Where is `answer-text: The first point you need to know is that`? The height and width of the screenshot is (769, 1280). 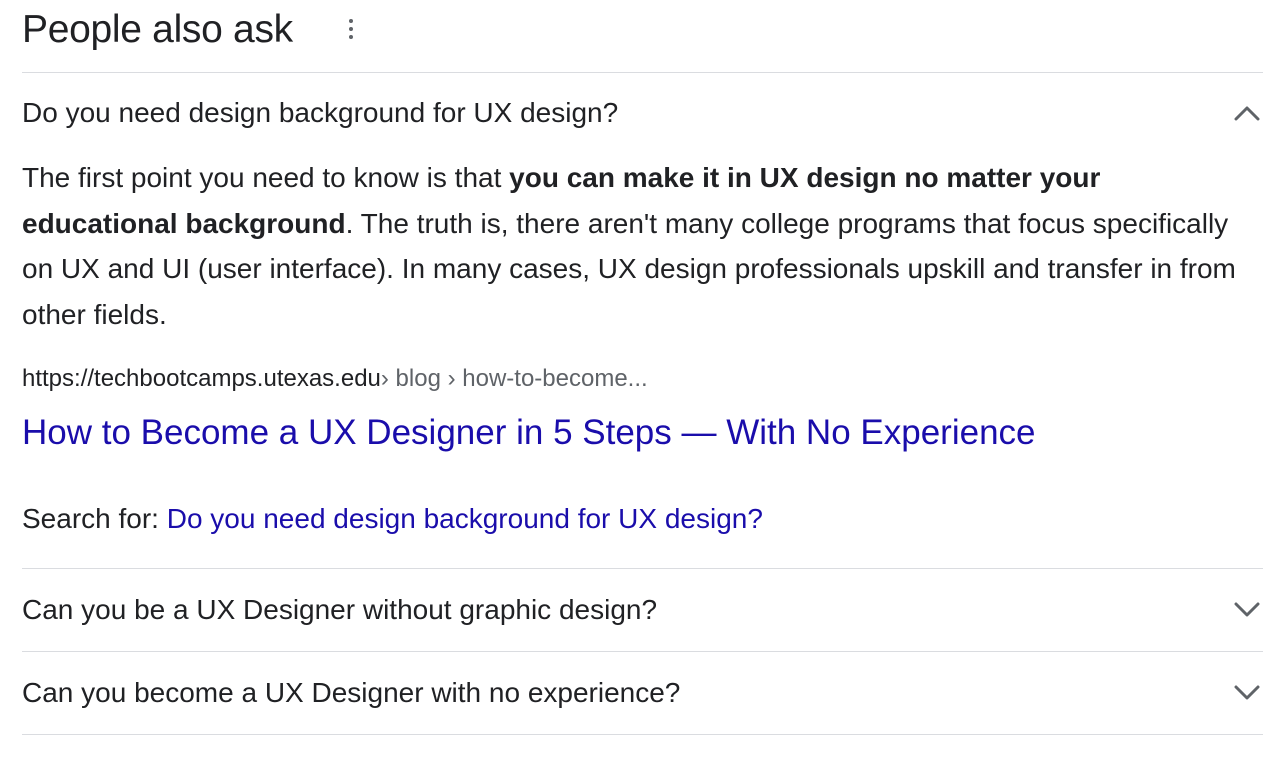
answer-text: The first point you need to know is that is located at coordinates (266, 177).